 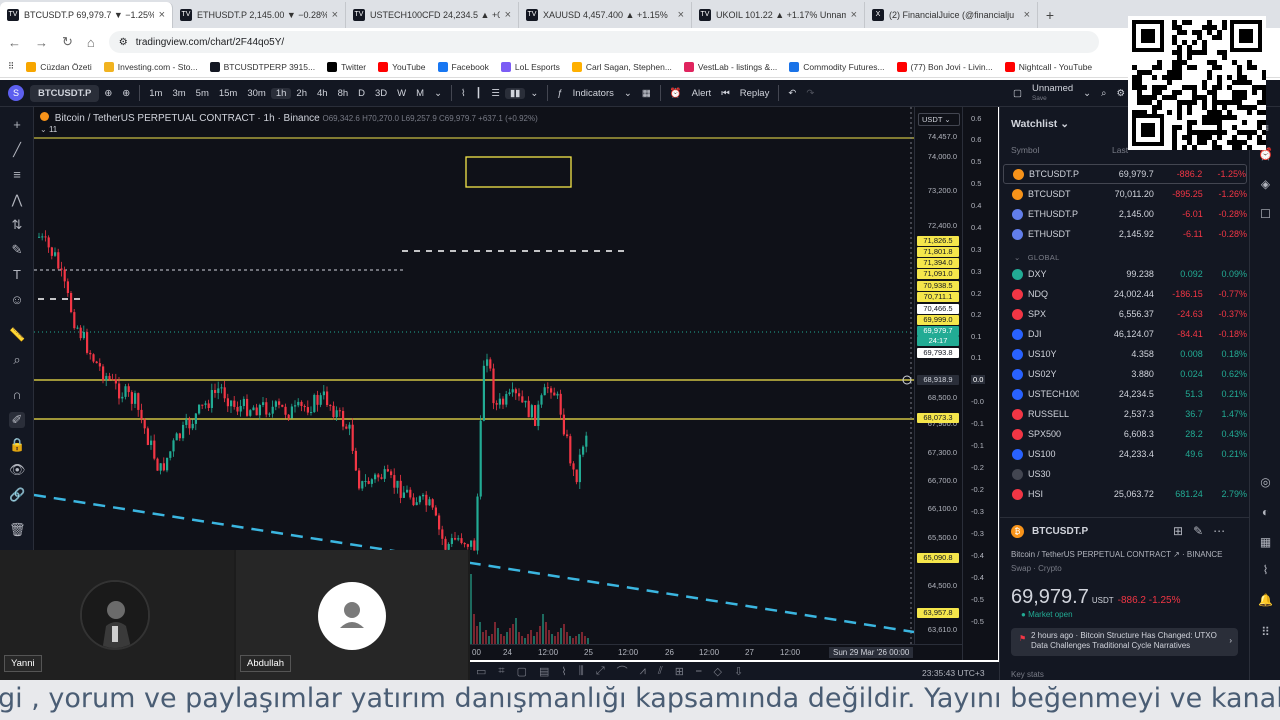 I want to click on alert-button: Alert, so click(x=702, y=93).